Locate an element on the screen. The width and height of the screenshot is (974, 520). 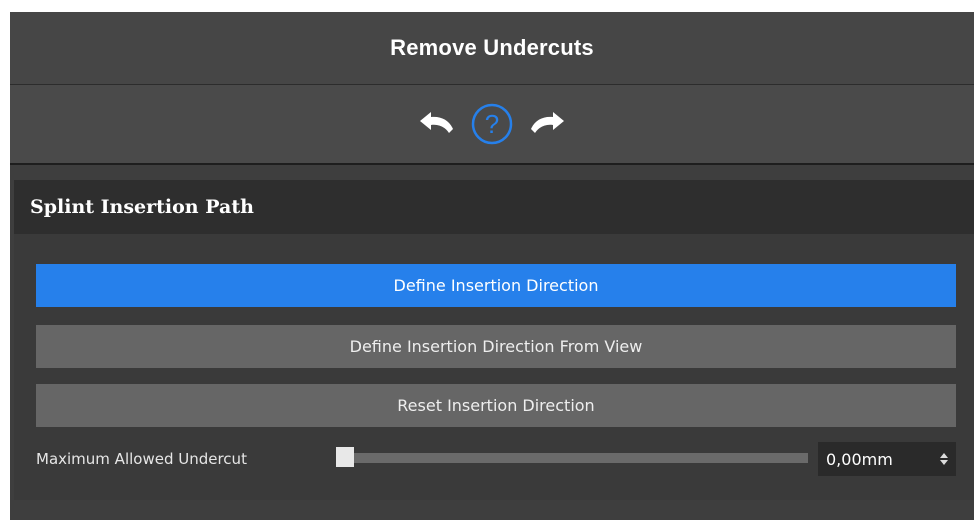
undercut-slider-row: Maximum Allowed Undercut 0,00mm is located at coordinates (496, 459).